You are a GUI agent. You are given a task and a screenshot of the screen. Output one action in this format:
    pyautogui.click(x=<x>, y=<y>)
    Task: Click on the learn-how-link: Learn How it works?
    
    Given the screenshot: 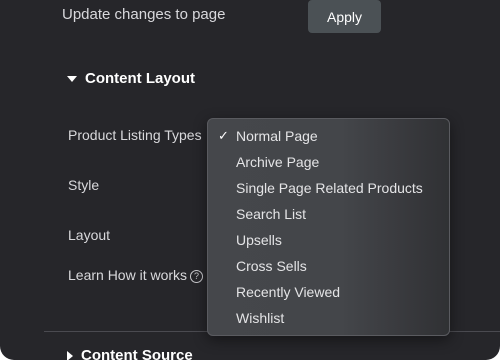 What is the action you would take?
    pyautogui.click(x=136, y=275)
    